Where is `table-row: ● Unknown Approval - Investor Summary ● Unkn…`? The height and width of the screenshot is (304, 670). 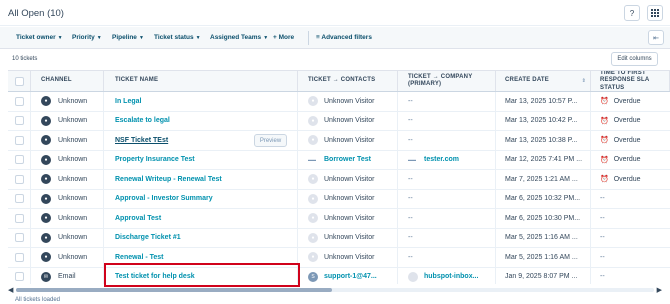
table-row: ● Unknown Approval - Investor Summary ● Unkn… is located at coordinates (339, 199).